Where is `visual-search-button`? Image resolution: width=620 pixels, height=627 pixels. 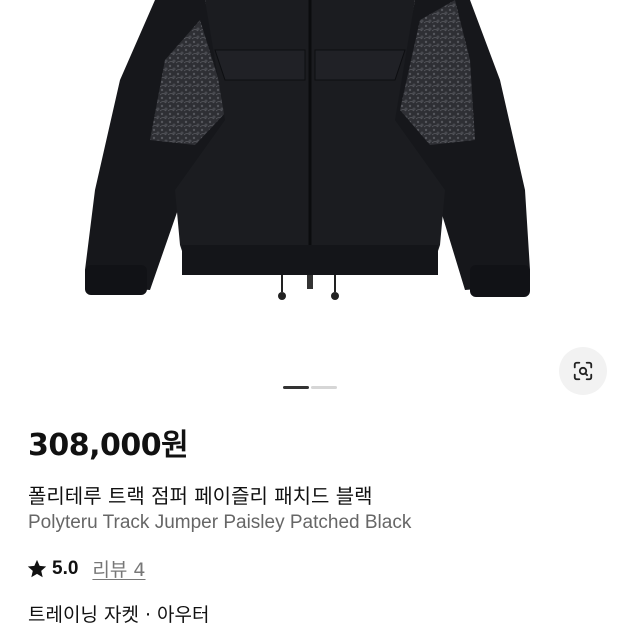
visual-search-button is located at coordinates (583, 371).